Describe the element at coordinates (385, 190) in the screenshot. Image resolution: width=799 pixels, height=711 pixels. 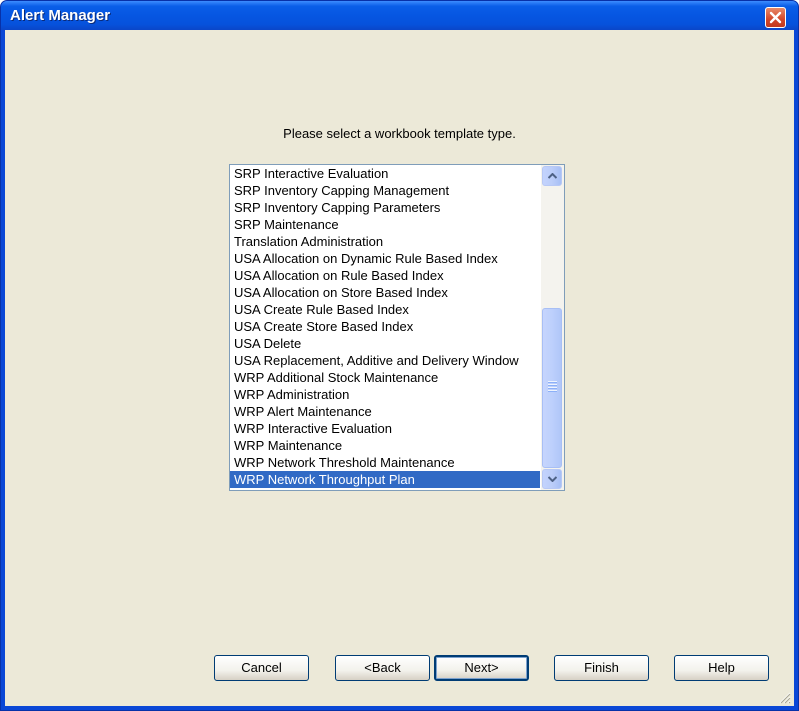
I see `list-item: SRP Inventory Capping Management` at that location.